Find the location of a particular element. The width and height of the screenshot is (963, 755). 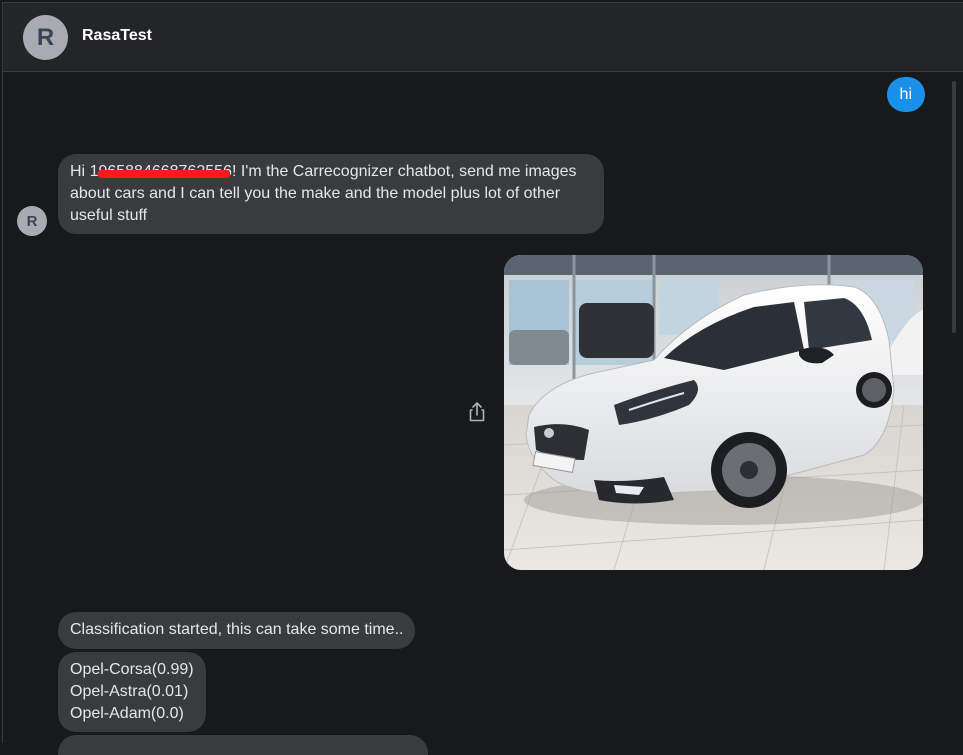

share-icon is located at coordinates (477, 412).